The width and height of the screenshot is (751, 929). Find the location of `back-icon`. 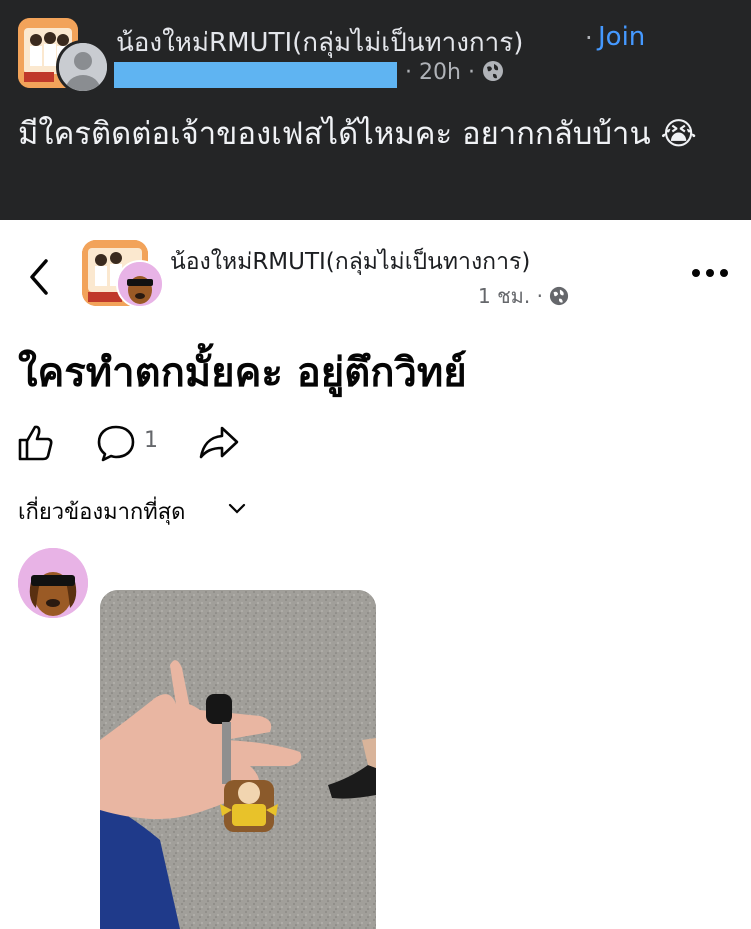

back-icon is located at coordinates (39, 277).